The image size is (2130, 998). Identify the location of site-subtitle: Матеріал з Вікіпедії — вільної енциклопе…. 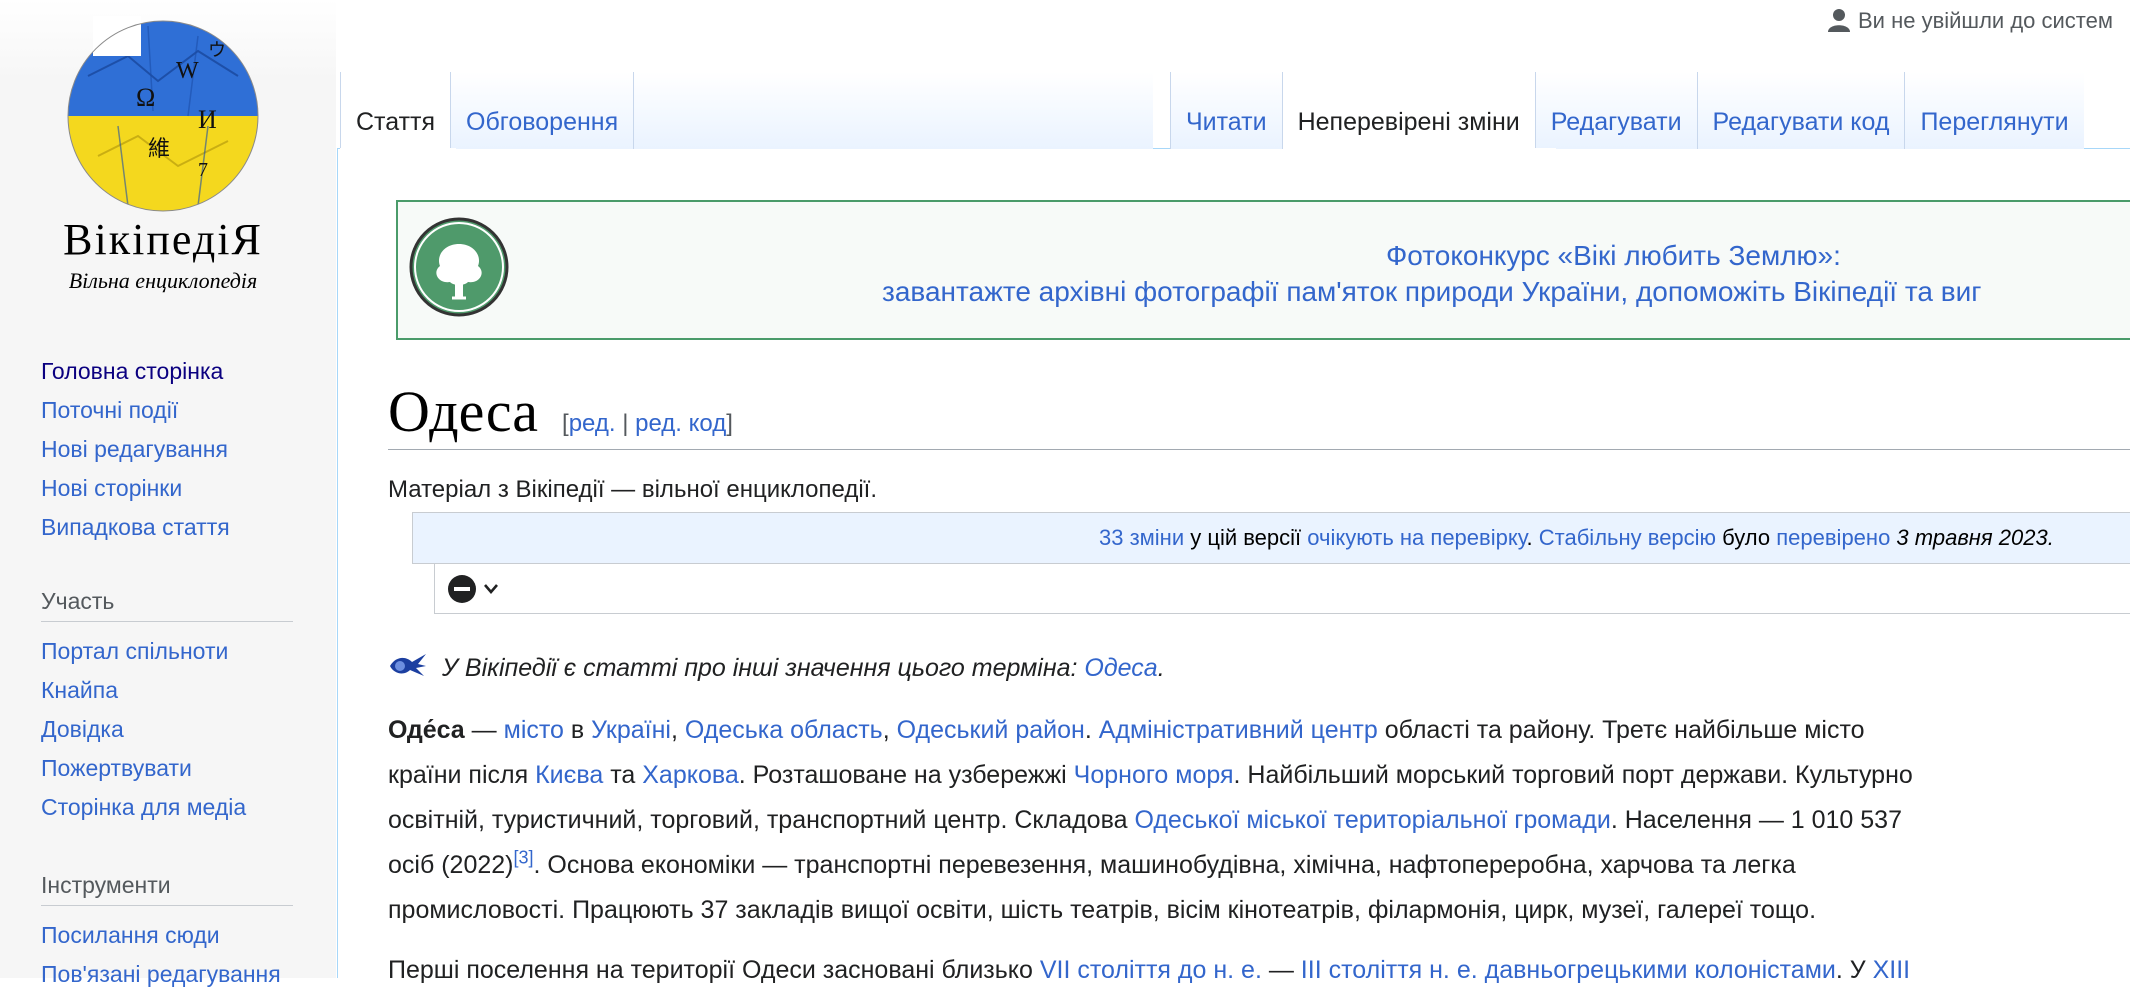
(633, 489).